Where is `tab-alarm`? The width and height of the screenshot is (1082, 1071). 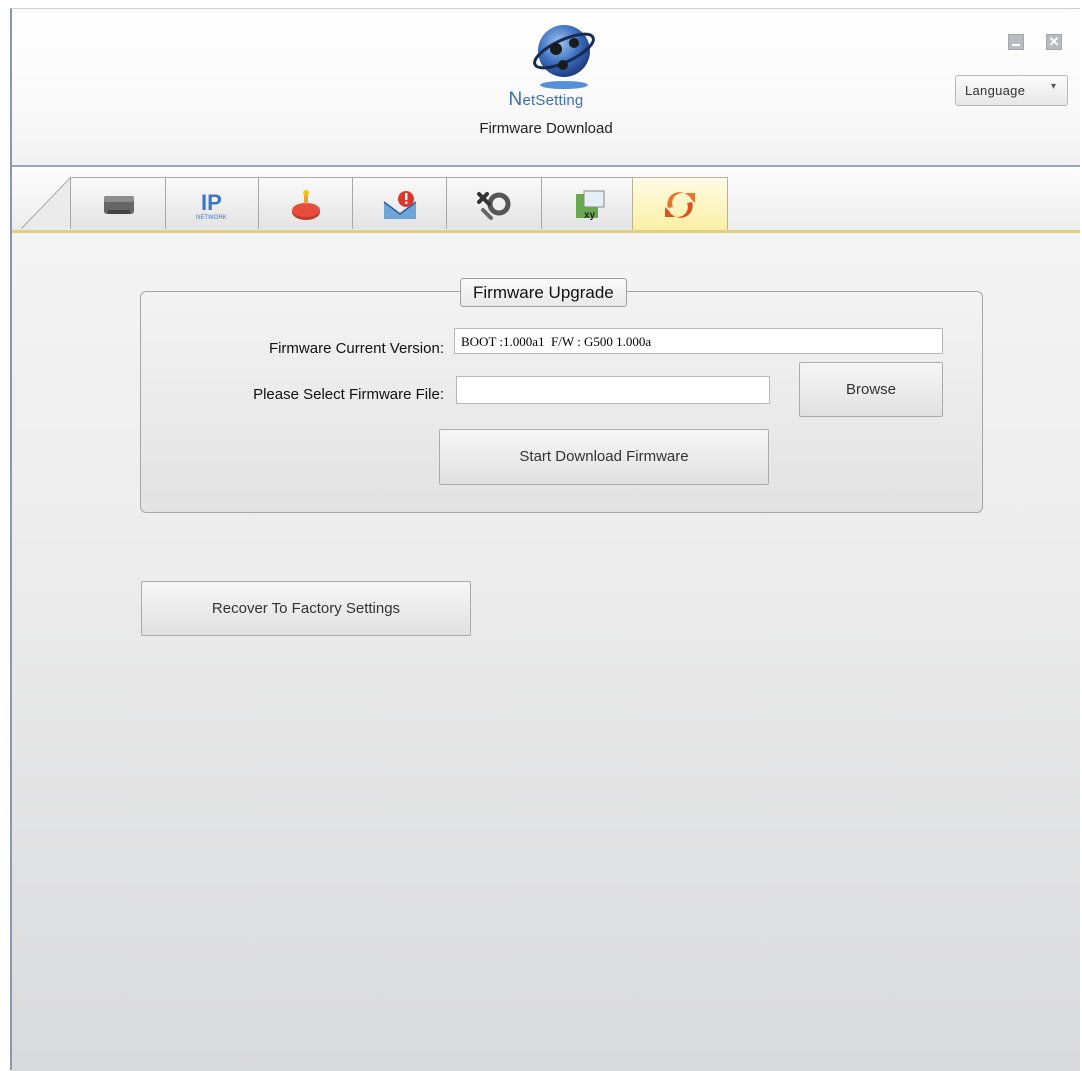
tab-alarm is located at coordinates (306, 203).